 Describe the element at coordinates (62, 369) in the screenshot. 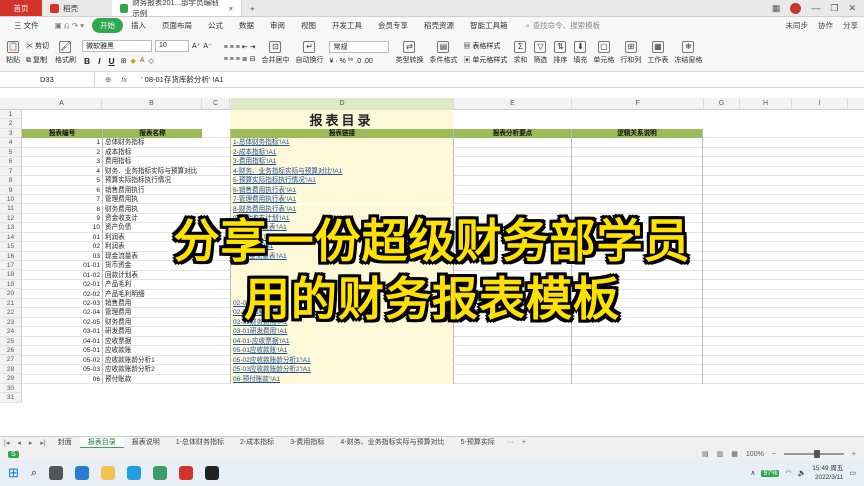

I see `report-number-cell: 05-03` at that location.